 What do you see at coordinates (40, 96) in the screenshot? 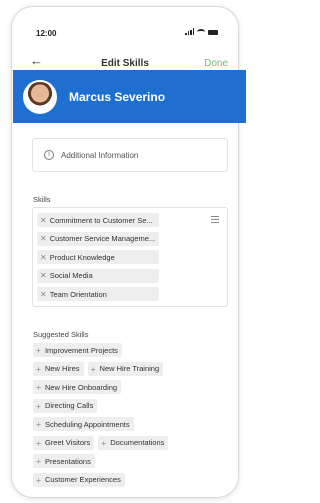
I see `avatar` at bounding box center [40, 96].